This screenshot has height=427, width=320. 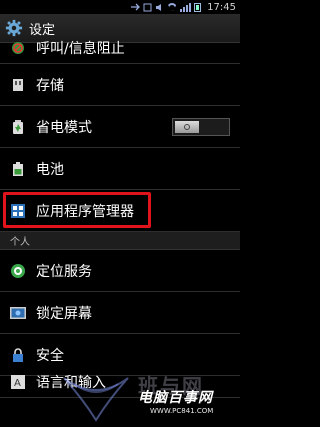 I want to click on lock-screen-icon, so click(x=18, y=313).